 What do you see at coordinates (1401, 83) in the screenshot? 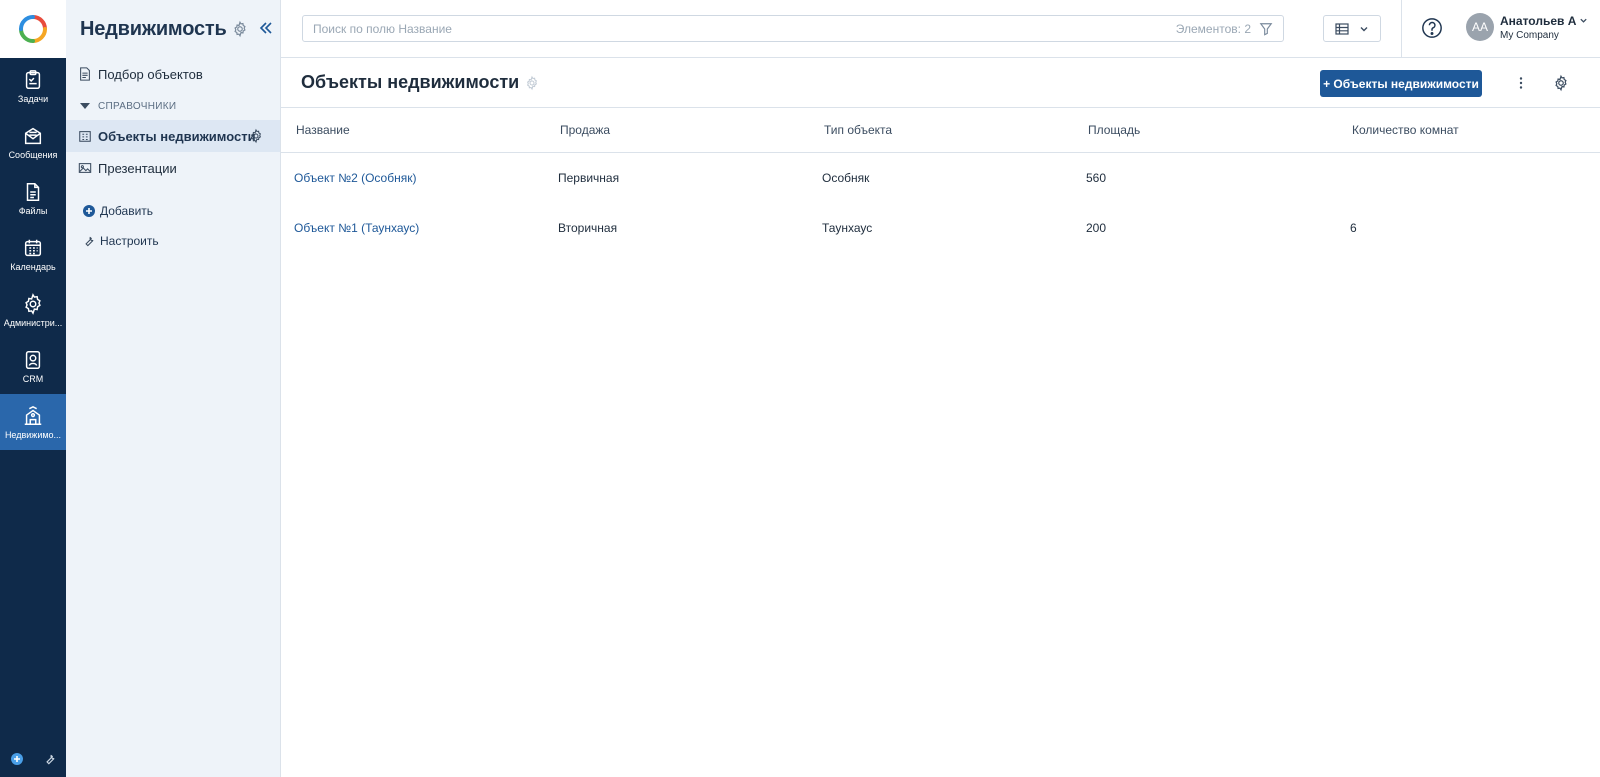
I see `add-real-estate-button: + Объекты недвижимости` at bounding box center [1401, 83].